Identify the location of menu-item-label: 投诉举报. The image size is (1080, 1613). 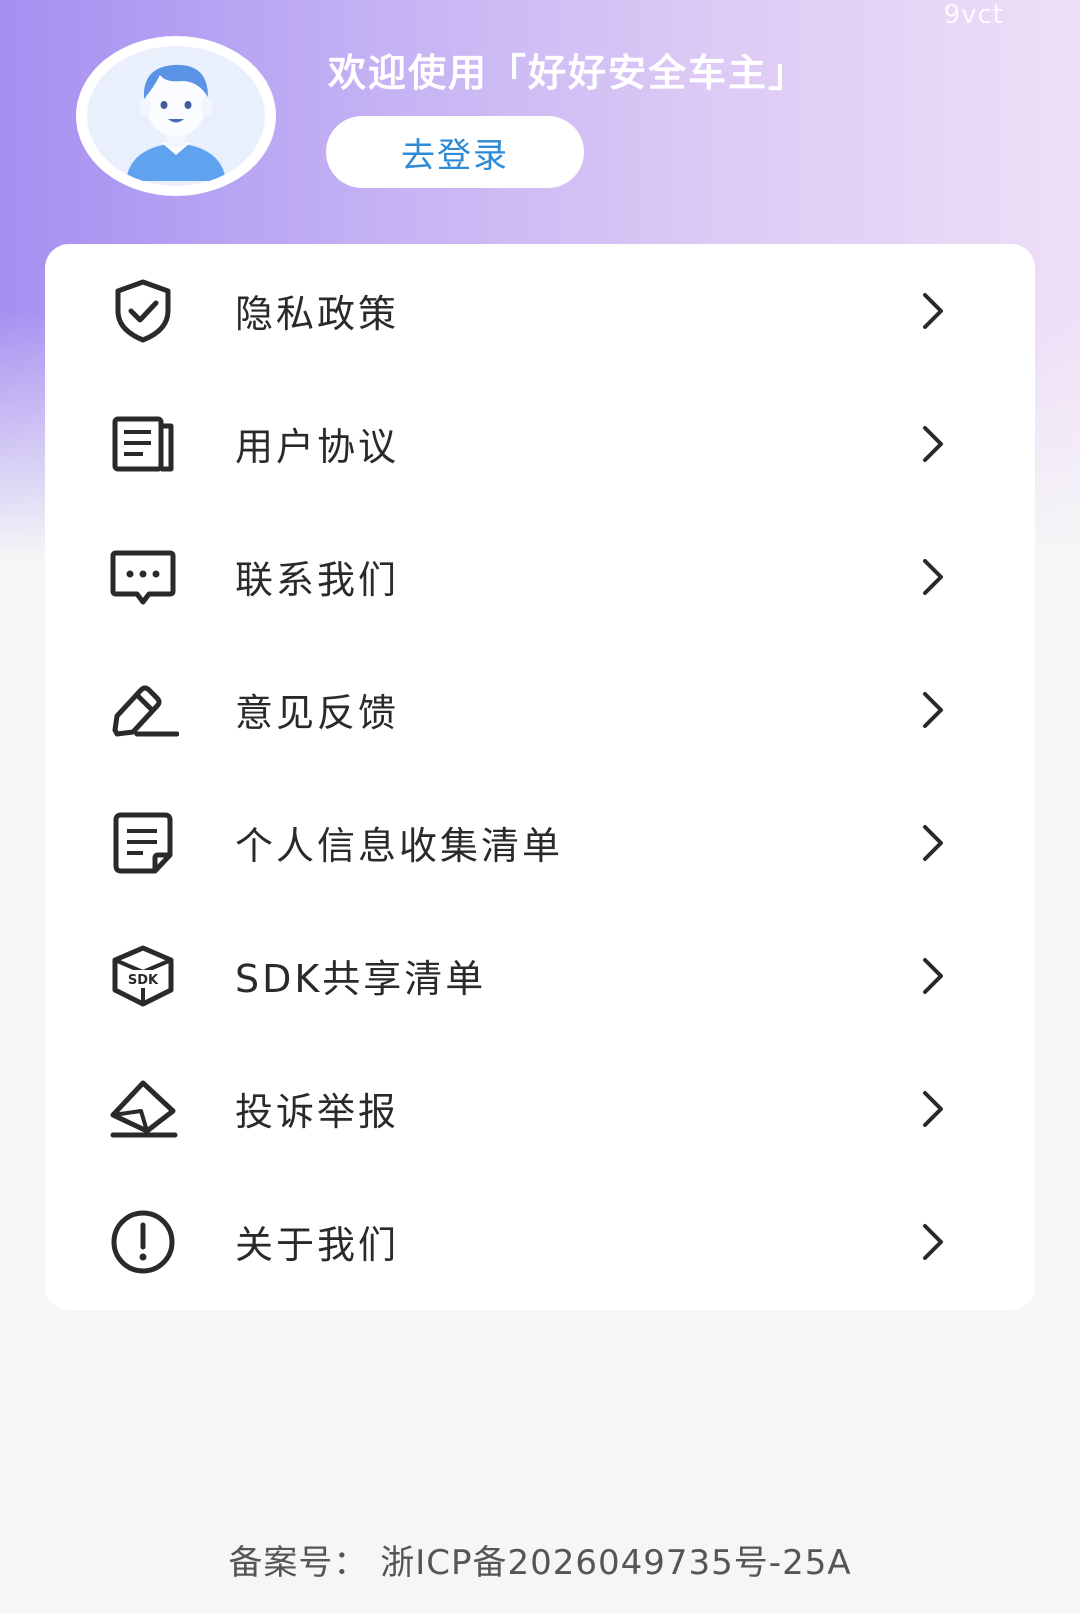
(317, 1112).